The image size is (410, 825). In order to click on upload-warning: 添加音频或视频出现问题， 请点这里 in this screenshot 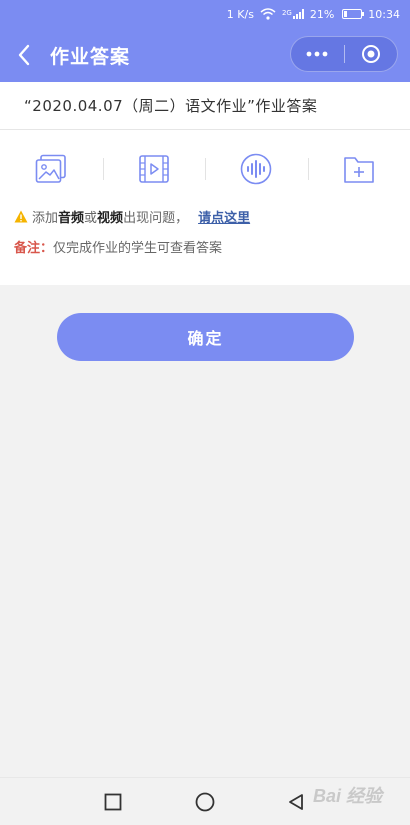, I will do `click(132, 216)`.